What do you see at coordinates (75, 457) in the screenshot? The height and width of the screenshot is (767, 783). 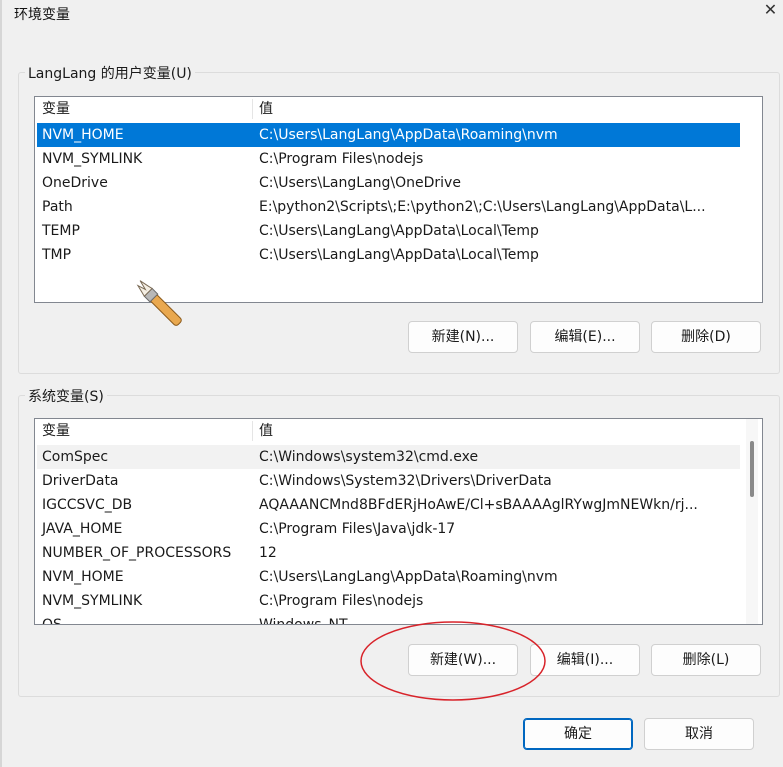 I see `variable-name-cell: ComSpec` at bounding box center [75, 457].